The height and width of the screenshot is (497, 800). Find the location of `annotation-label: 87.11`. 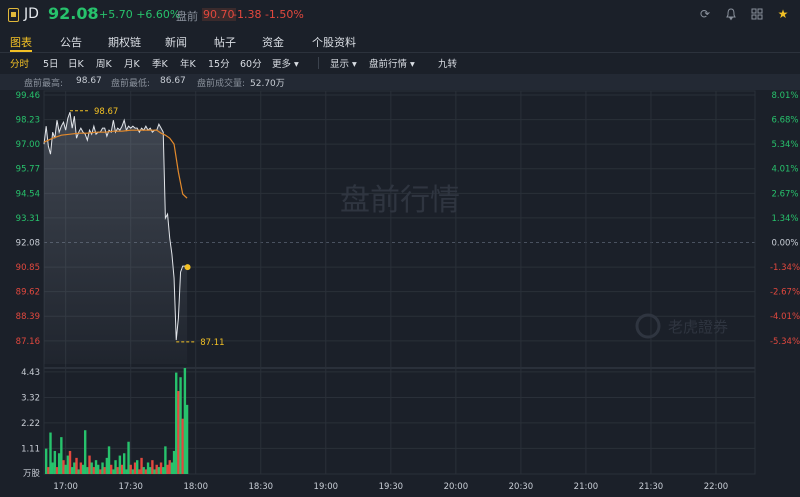

annotation-label: 87.11 is located at coordinates (212, 343).